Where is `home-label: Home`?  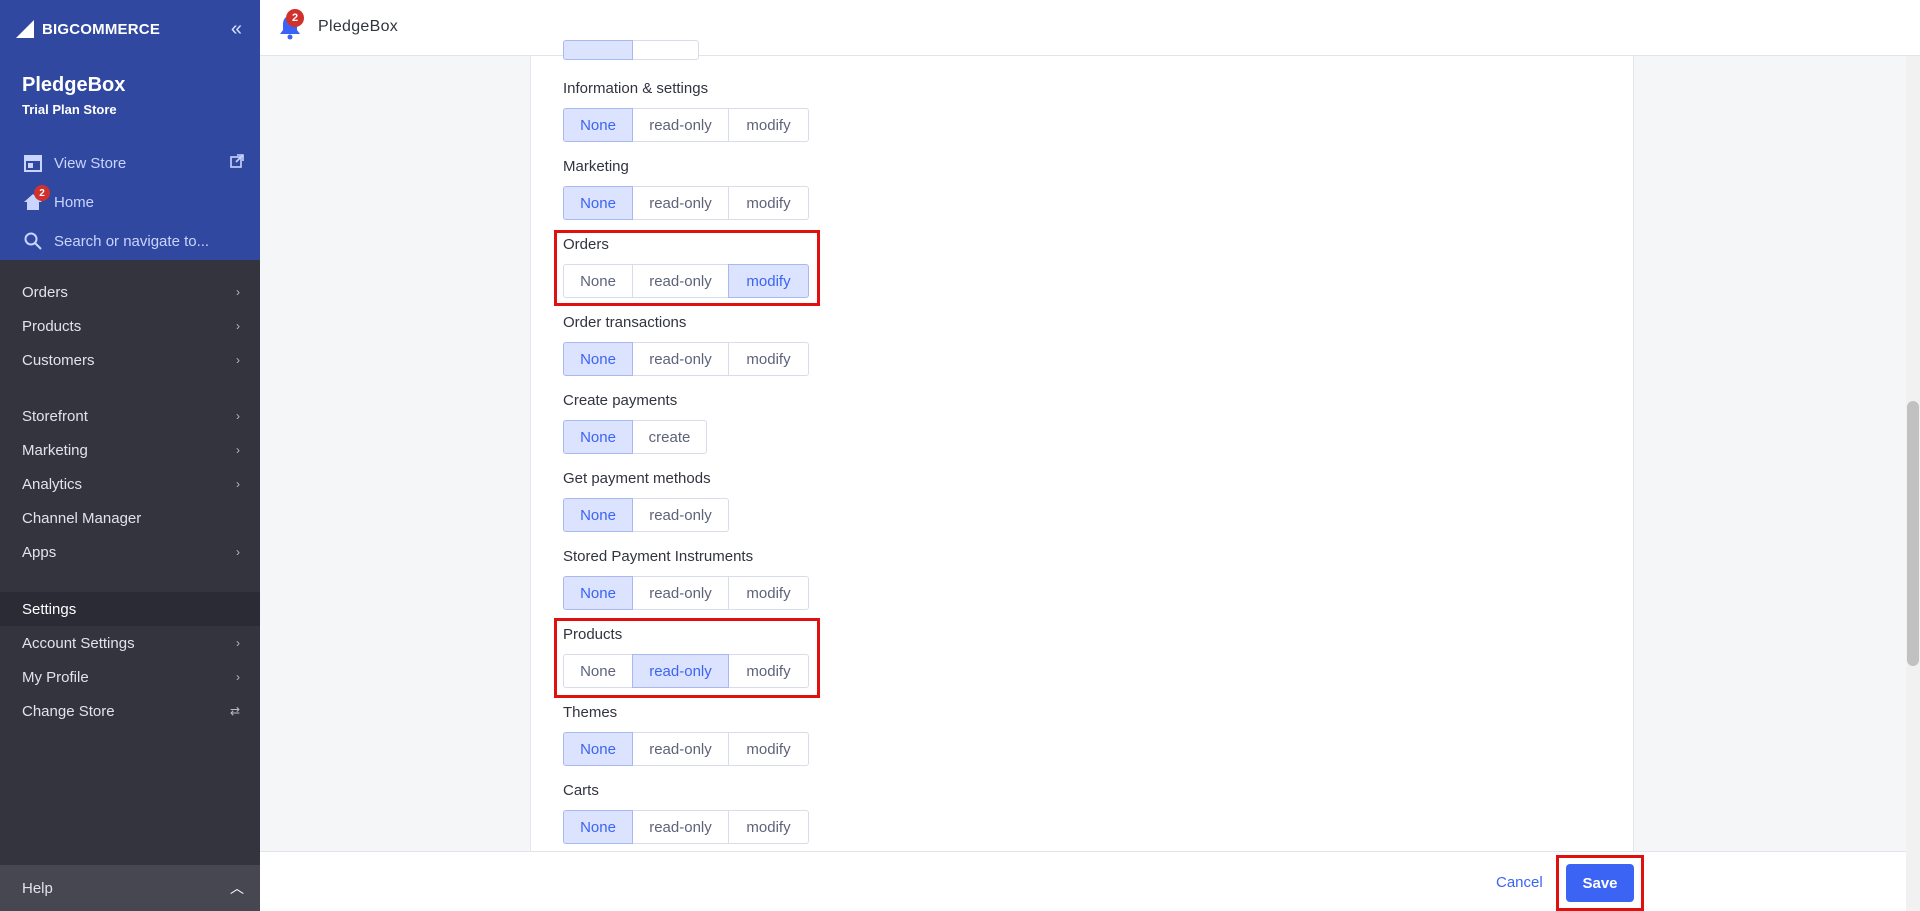 home-label: Home is located at coordinates (74, 202).